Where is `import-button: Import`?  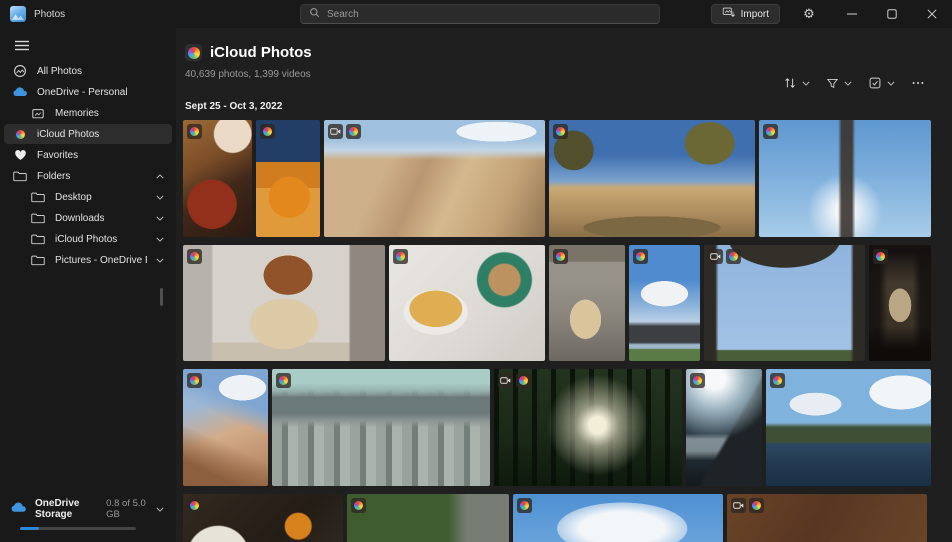
import-button: Import is located at coordinates (745, 14).